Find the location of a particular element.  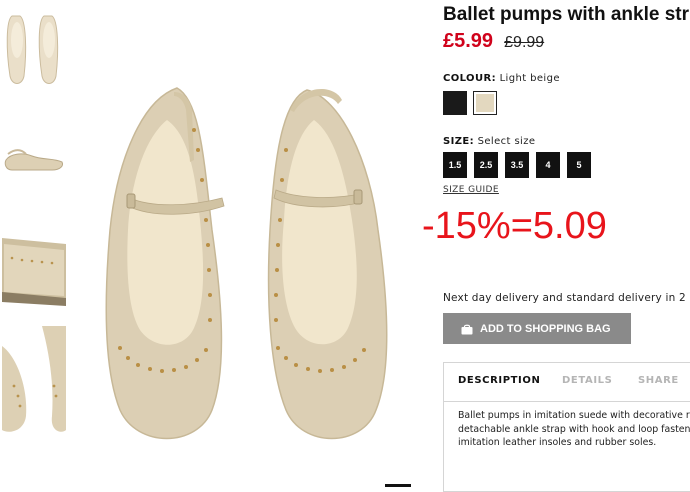

shopping-bag-icon is located at coordinates (467, 329).